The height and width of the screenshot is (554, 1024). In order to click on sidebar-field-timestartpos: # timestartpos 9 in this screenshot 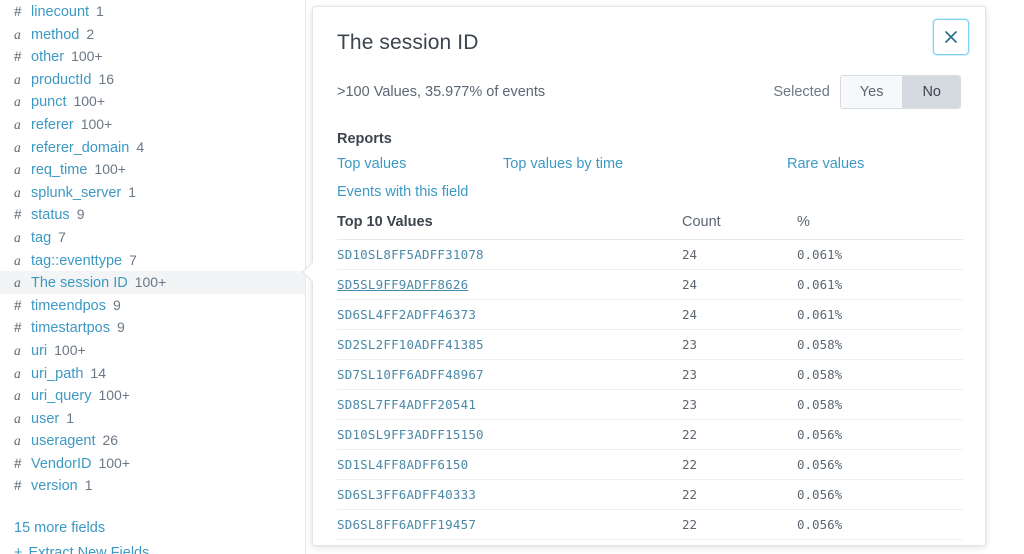, I will do `click(152, 327)`.